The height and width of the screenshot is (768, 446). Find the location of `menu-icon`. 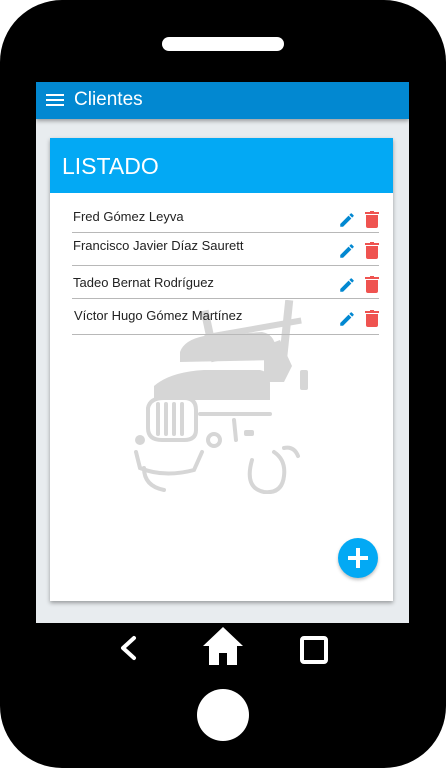

menu-icon is located at coordinates (55, 100).